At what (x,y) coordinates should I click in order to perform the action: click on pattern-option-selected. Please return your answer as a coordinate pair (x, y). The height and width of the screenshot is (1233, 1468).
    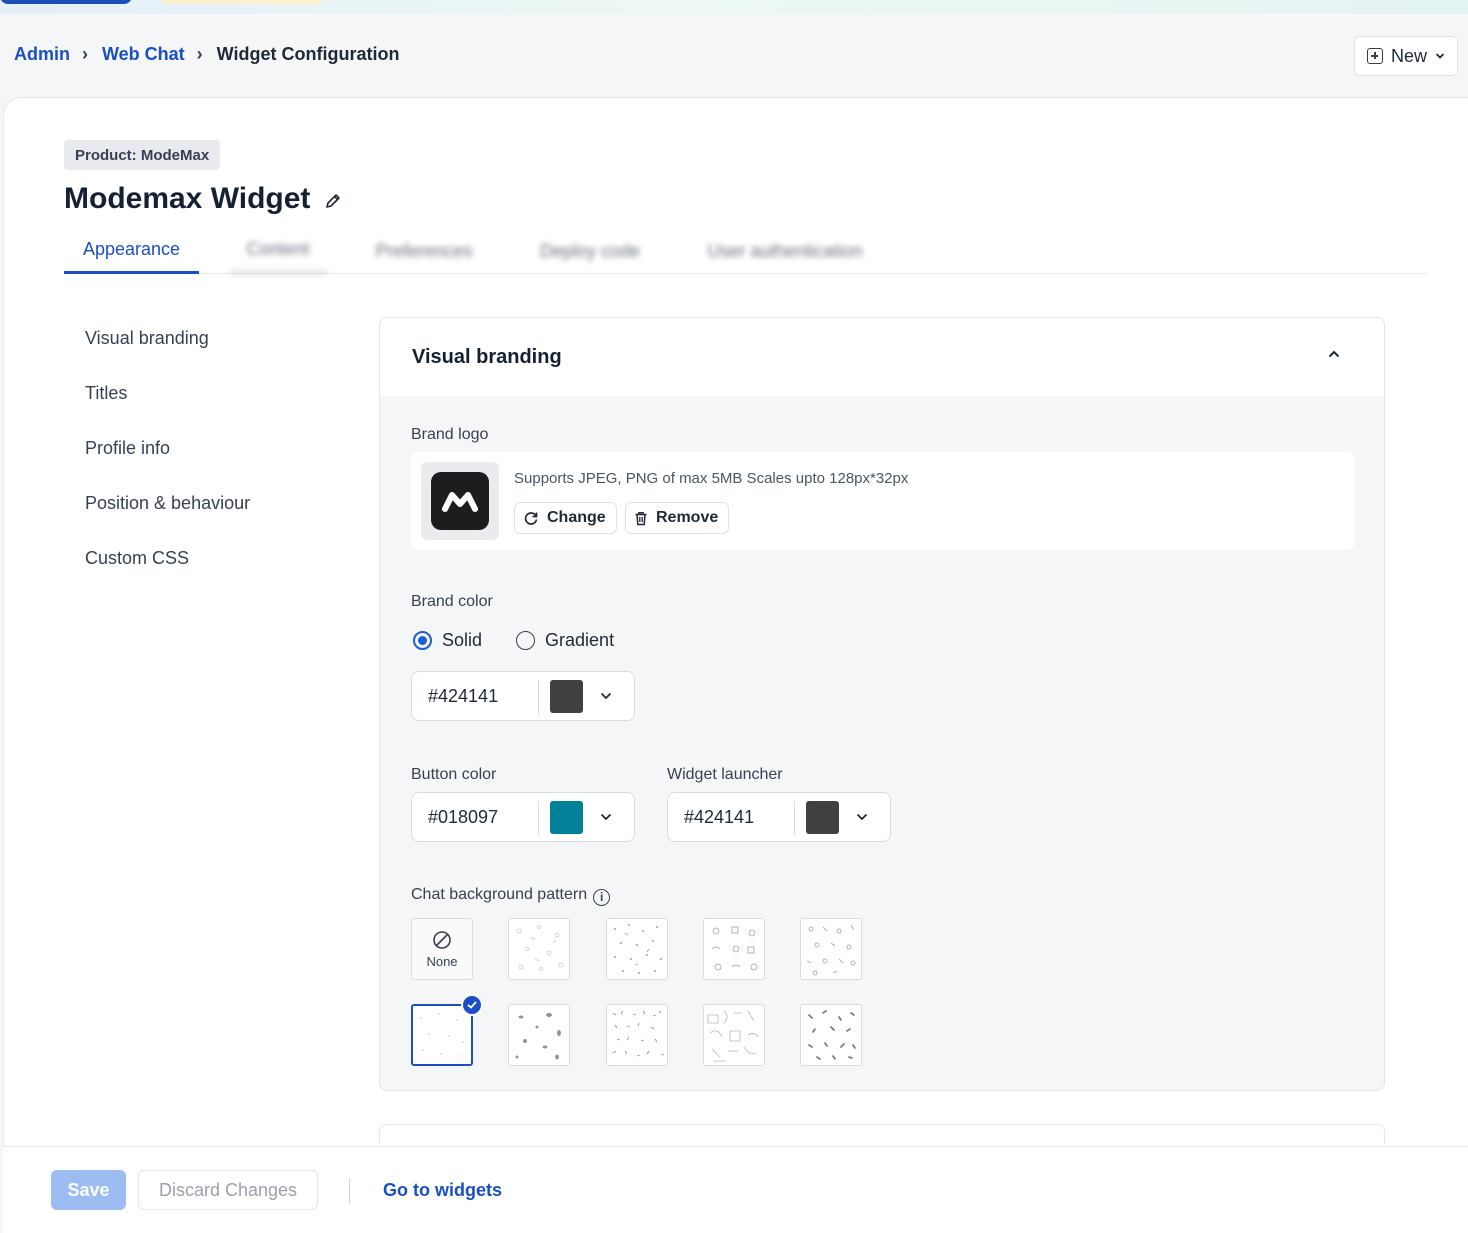
    Looking at the image, I should click on (447, 1030).